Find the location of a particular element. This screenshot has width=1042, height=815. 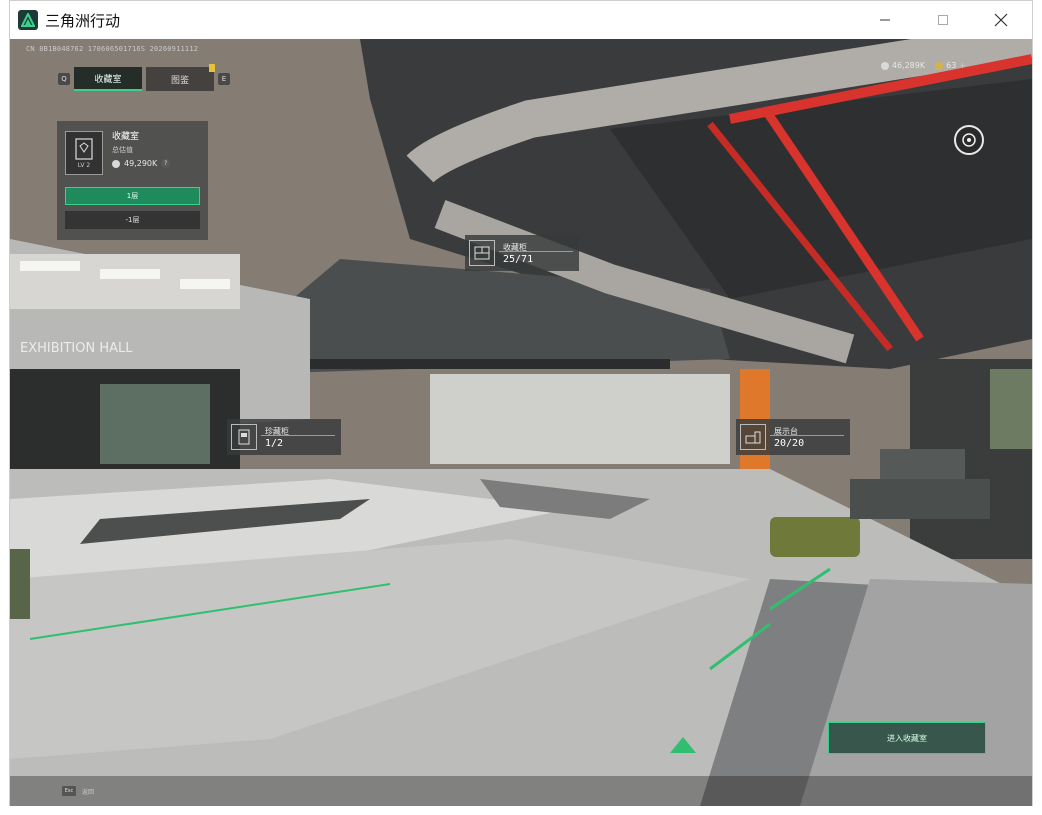

floor-waypoint-icon is located at coordinates (683, 745).